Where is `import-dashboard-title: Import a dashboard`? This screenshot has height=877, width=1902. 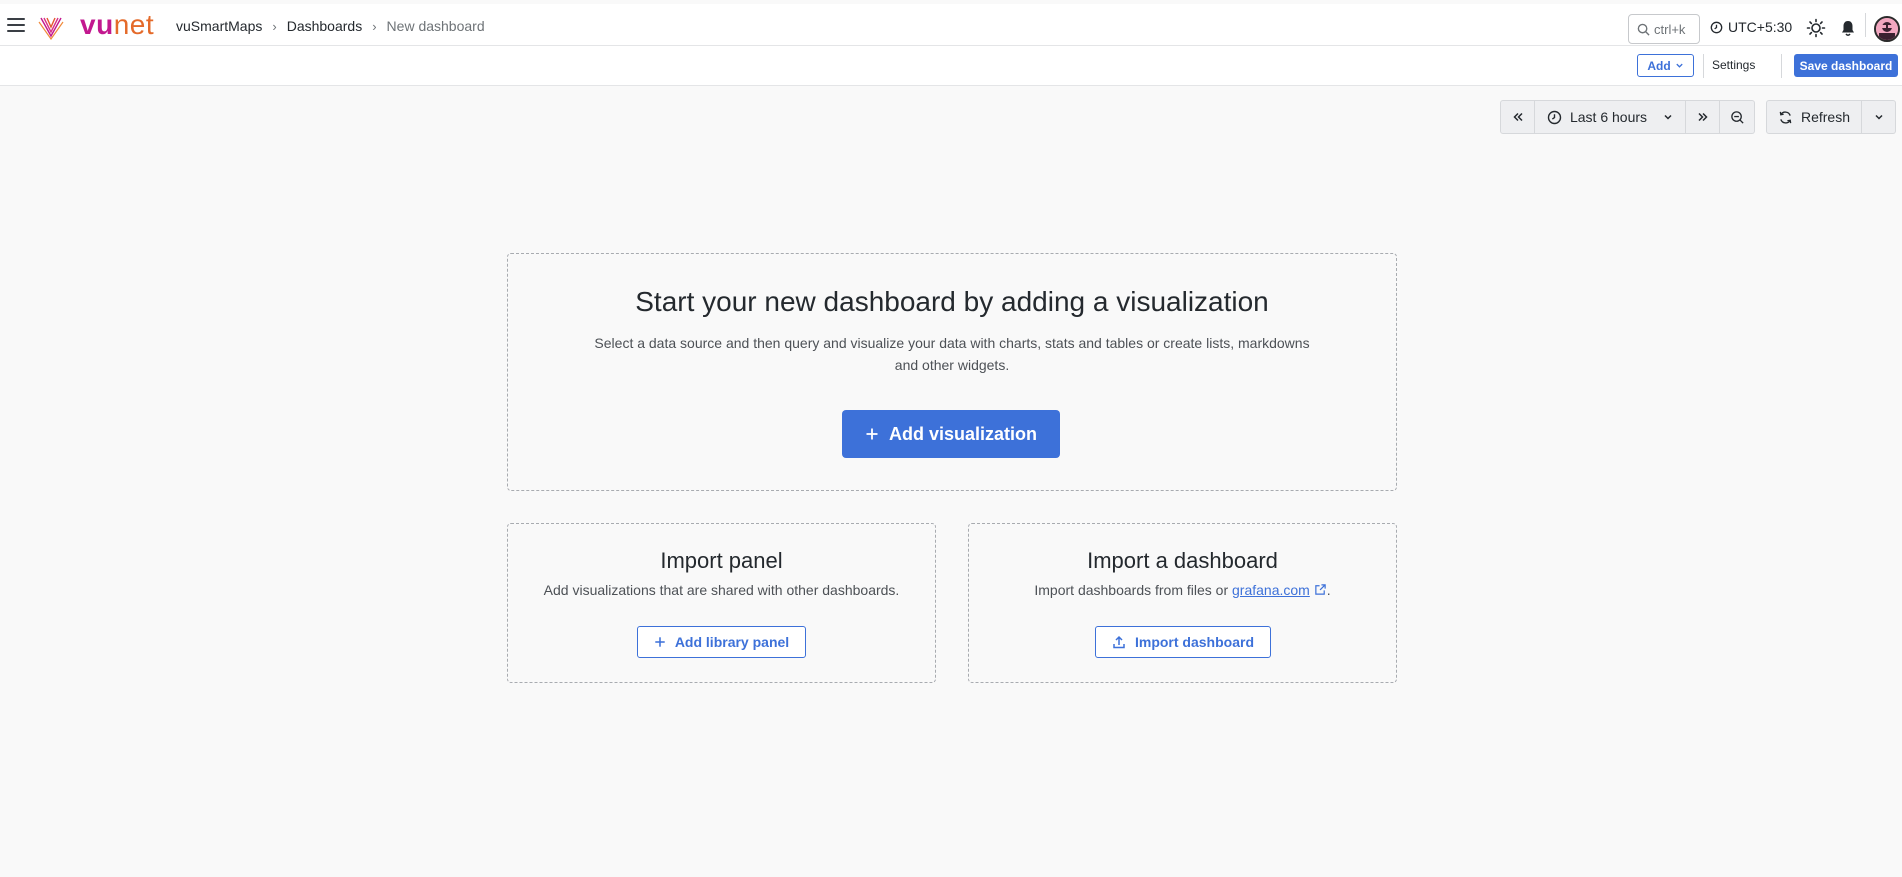 import-dashboard-title: Import a dashboard is located at coordinates (1182, 560).